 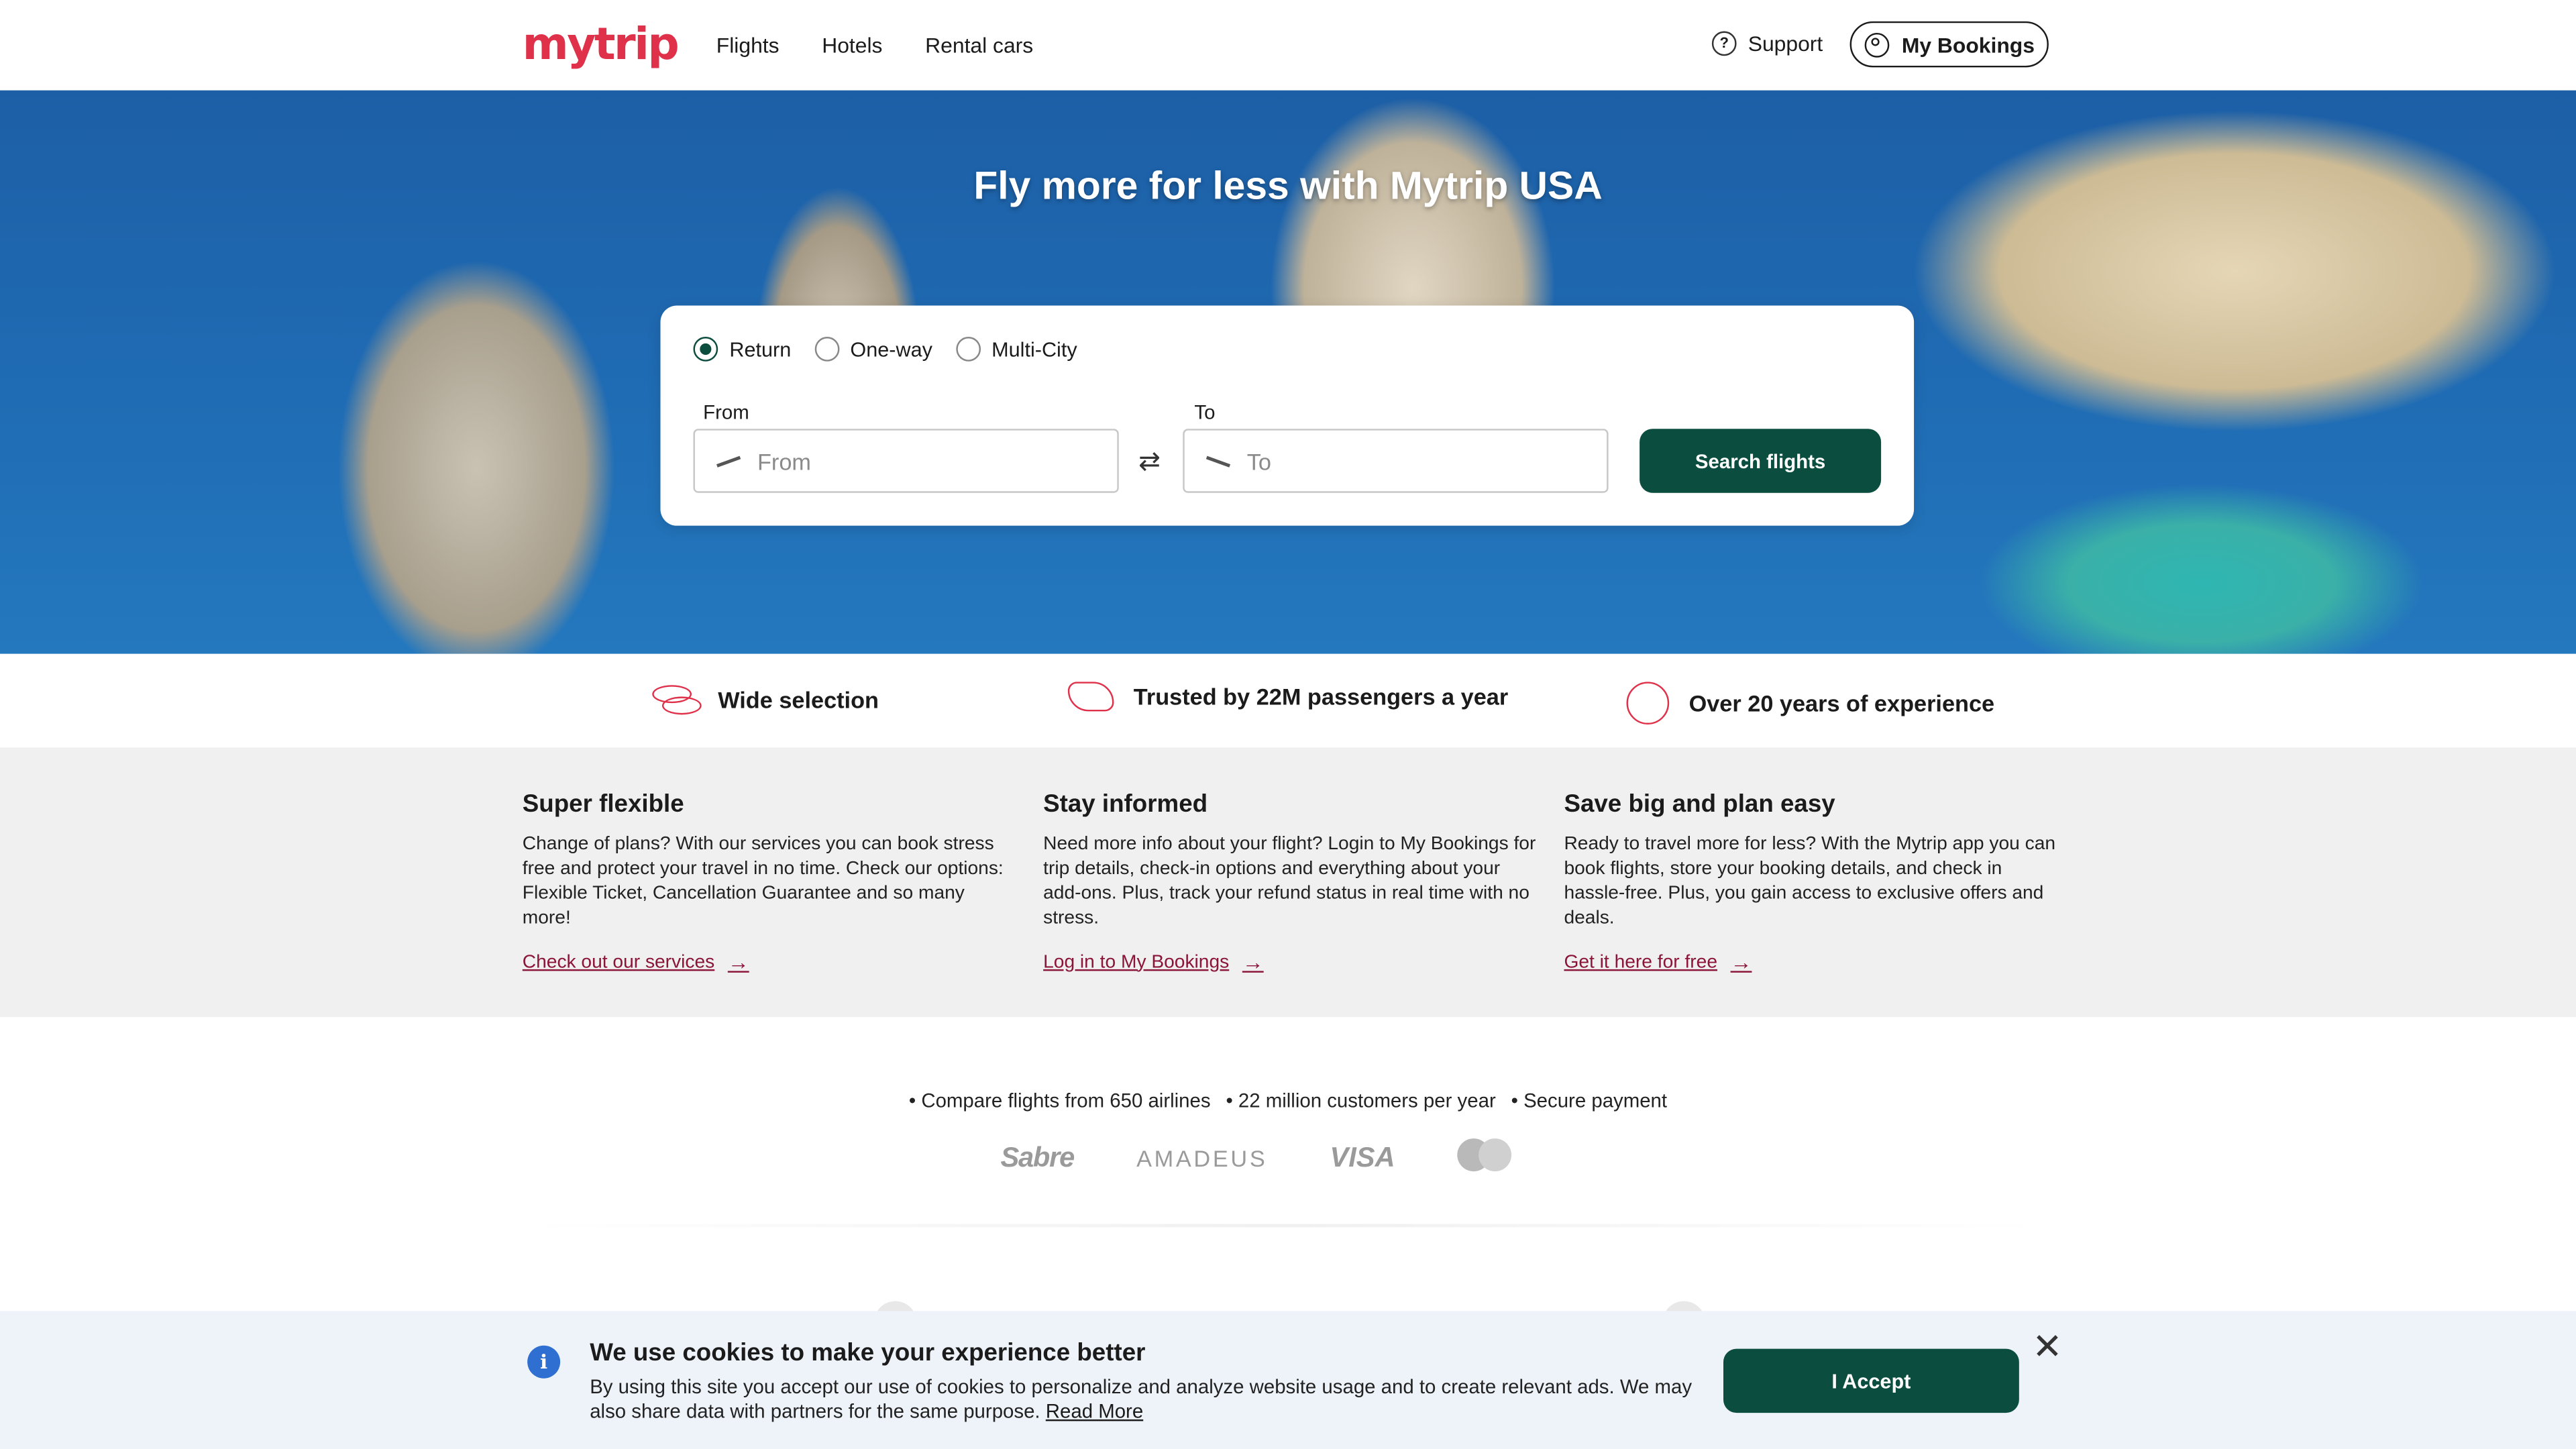 What do you see at coordinates (1090, 697) in the screenshot?
I see `handshake-icon` at bounding box center [1090, 697].